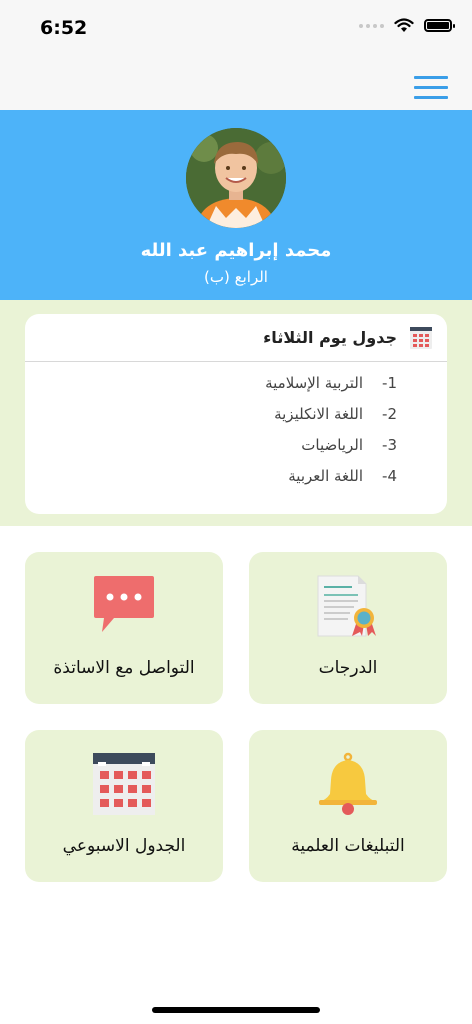  Describe the element at coordinates (124, 604) in the screenshot. I see `chat-bubble-icon` at that location.